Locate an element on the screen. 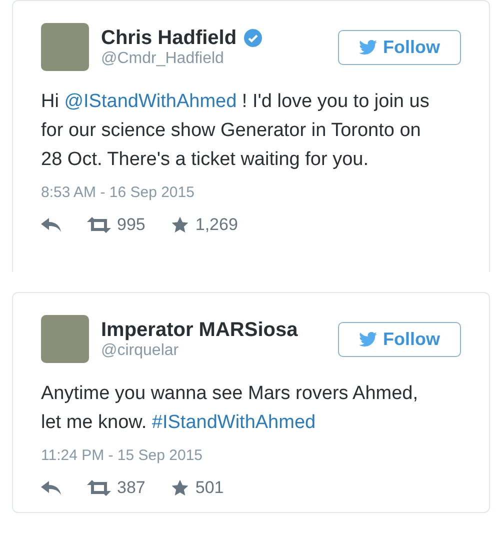 The height and width of the screenshot is (542, 500). favorite-count: 501 is located at coordinates (209, 488).